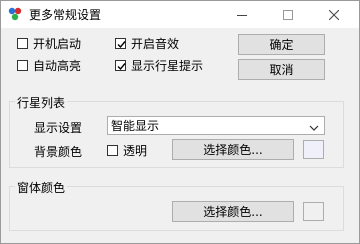 Image resolution: width=360 pixels, height=244 pixels. What do you see at coordinates (281, 69) in the screenshot?
I see `cancel-button: 取消` at bounding box center [281, 69].